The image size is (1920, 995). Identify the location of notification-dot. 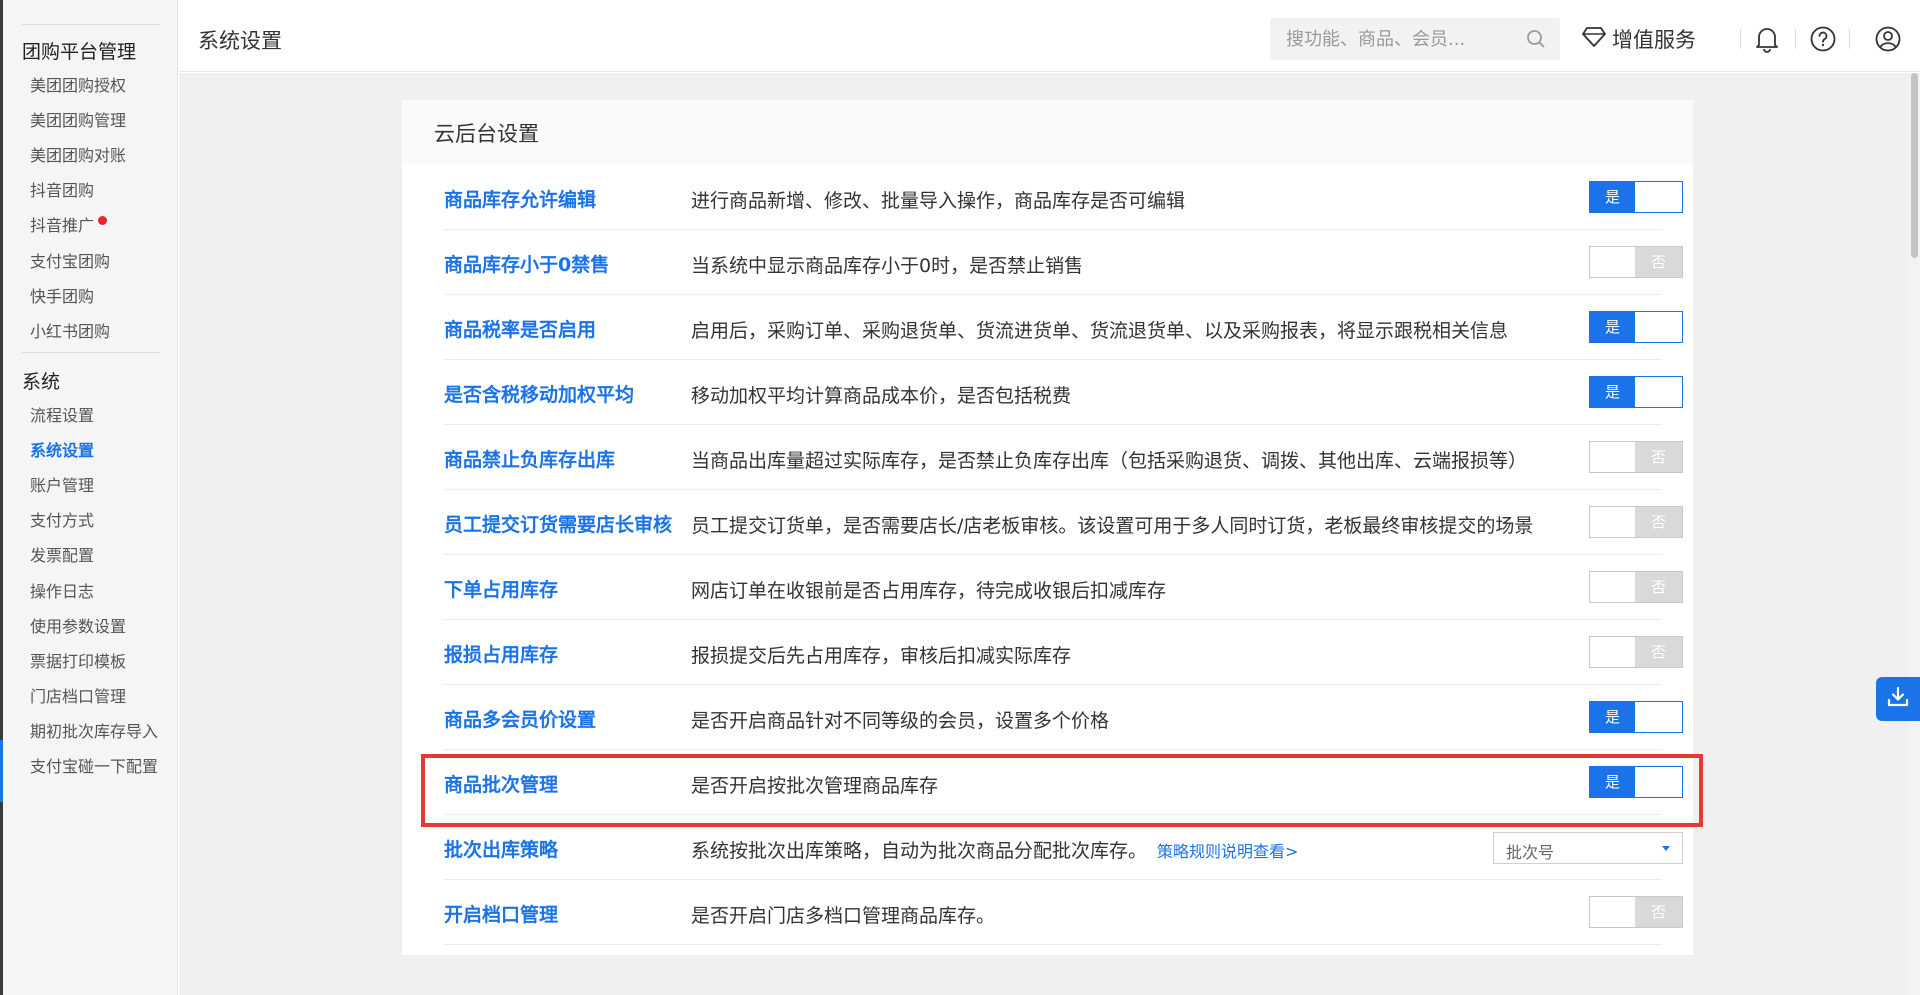
(103, 220).